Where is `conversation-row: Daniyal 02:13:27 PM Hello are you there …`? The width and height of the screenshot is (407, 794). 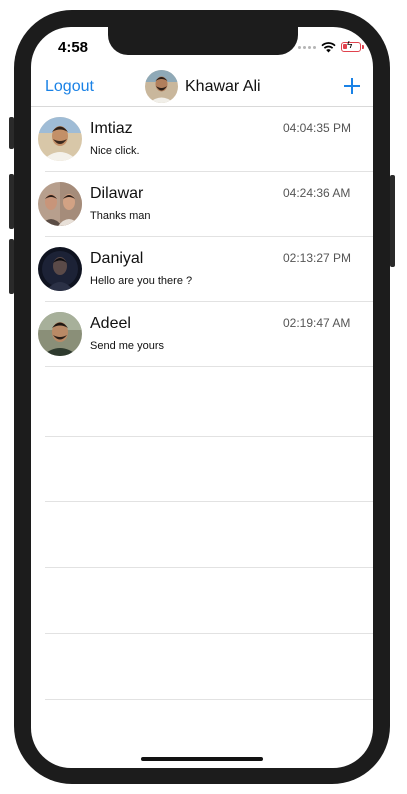 conversation-row: Daniyal 02:13:27 PM Hello are you there … is located at coordinates (202, 269).